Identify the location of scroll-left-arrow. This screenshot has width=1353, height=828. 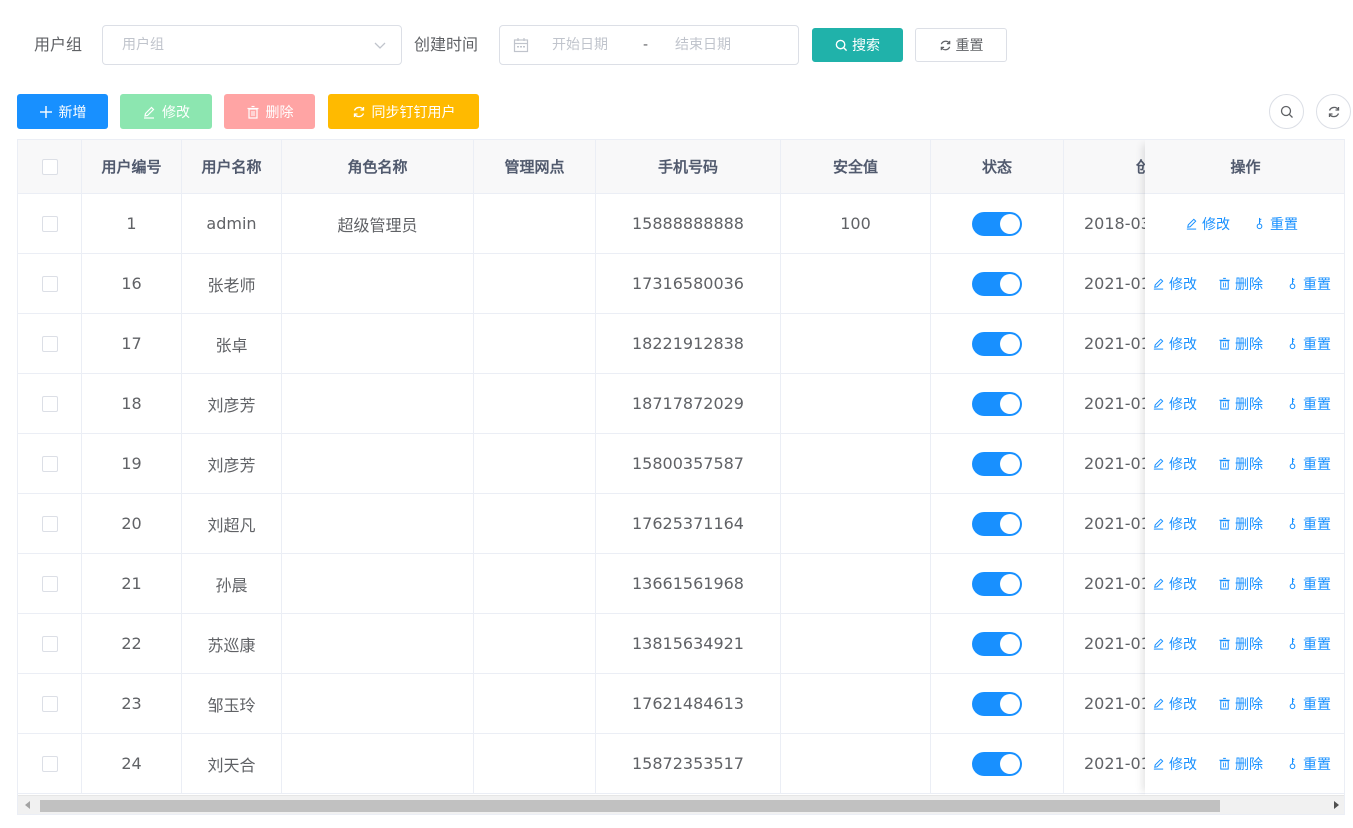
(27, 805).